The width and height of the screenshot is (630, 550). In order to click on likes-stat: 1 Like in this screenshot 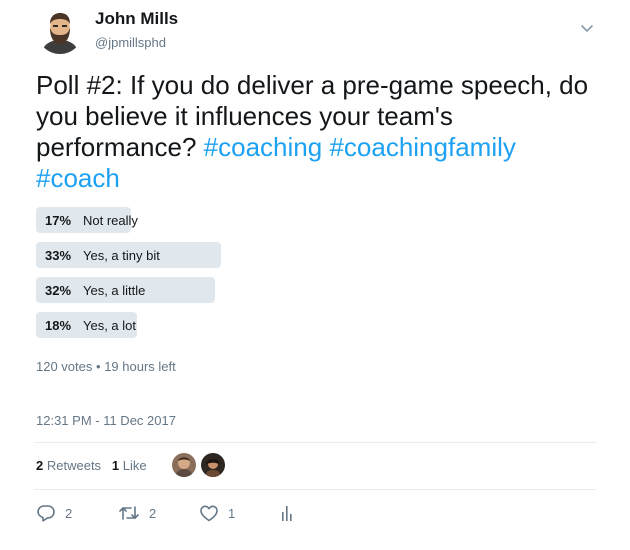, I will do `click(129, 465)`.